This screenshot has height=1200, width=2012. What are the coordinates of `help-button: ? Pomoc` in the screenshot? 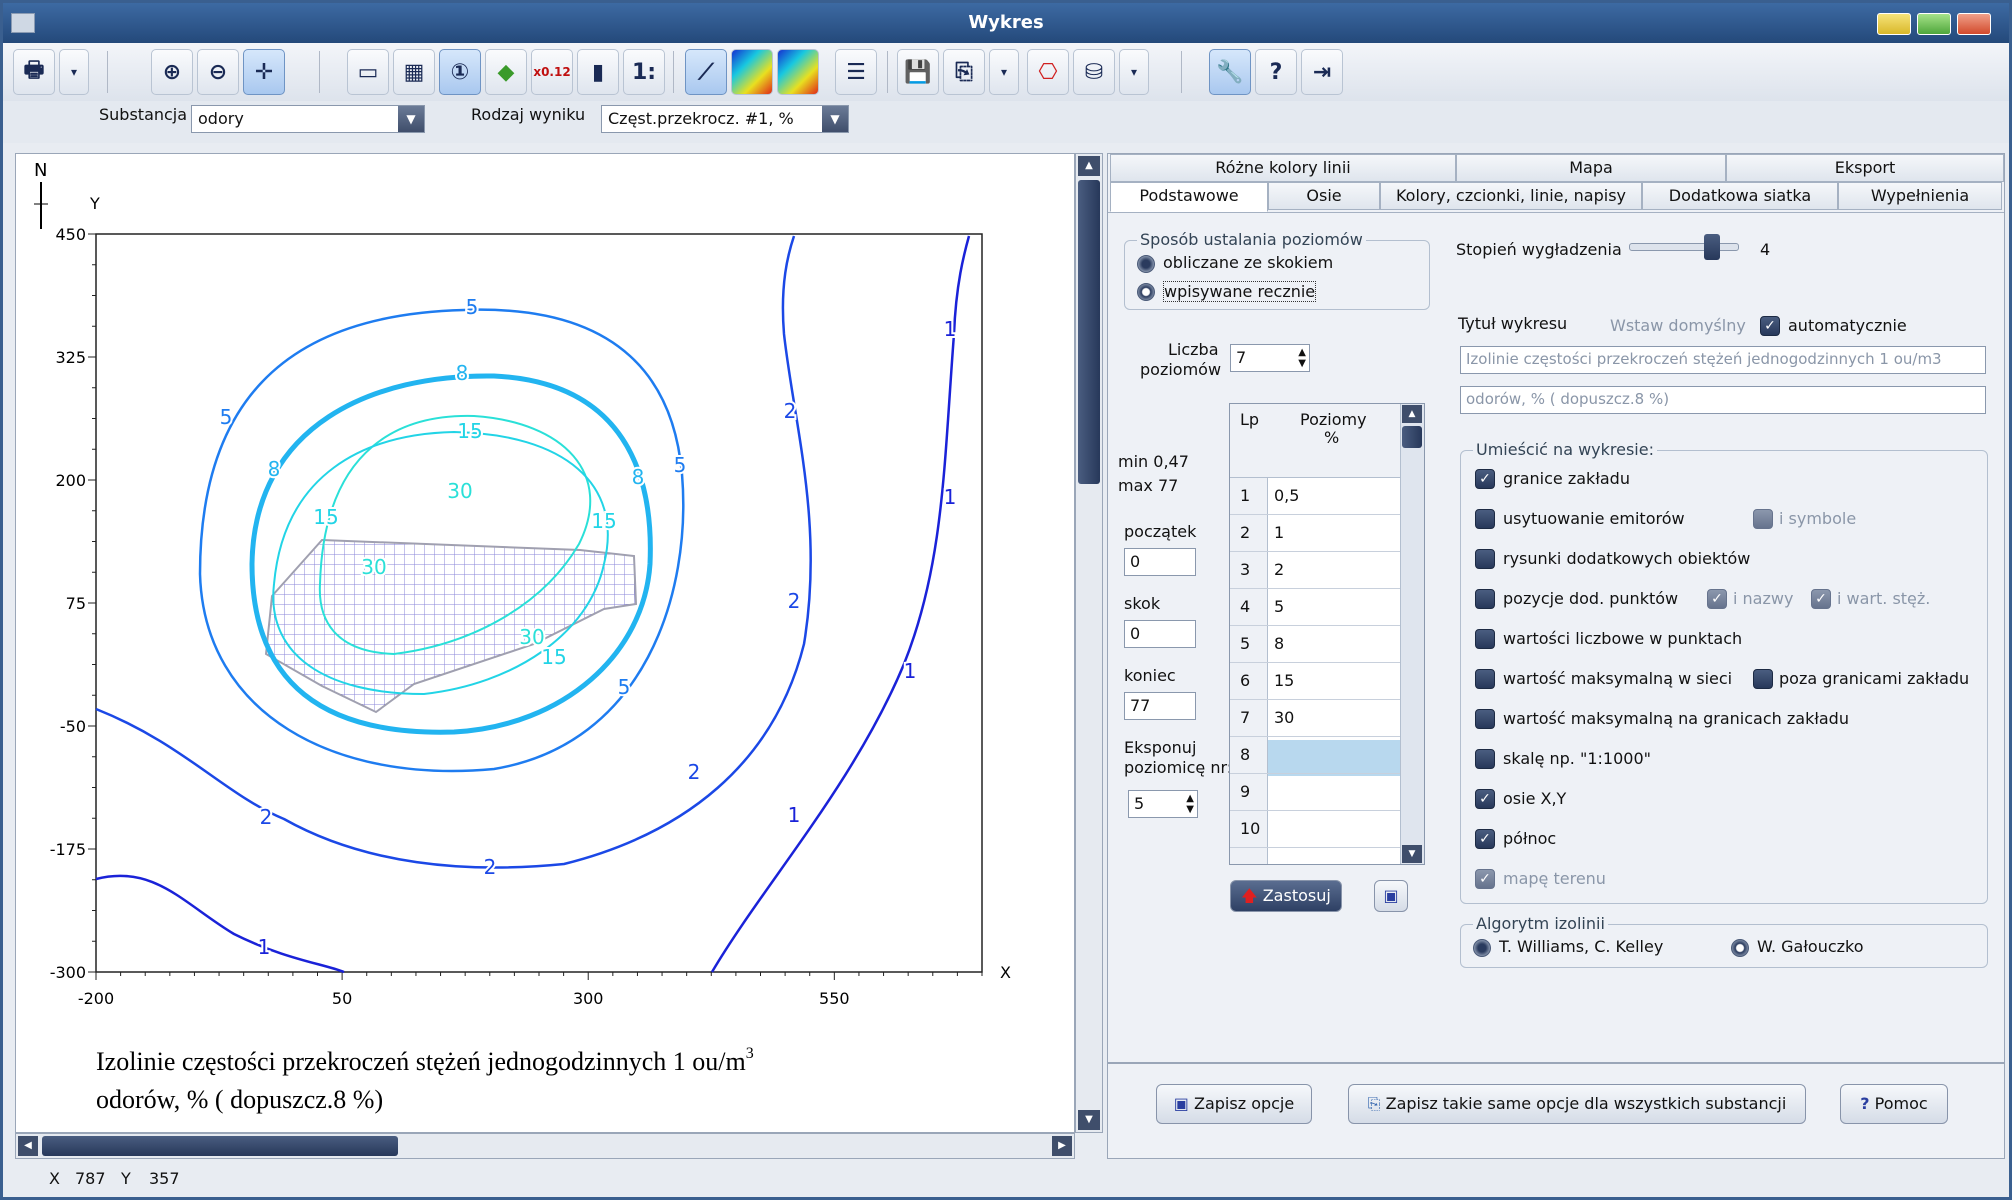 It's located at (1894, 1104).